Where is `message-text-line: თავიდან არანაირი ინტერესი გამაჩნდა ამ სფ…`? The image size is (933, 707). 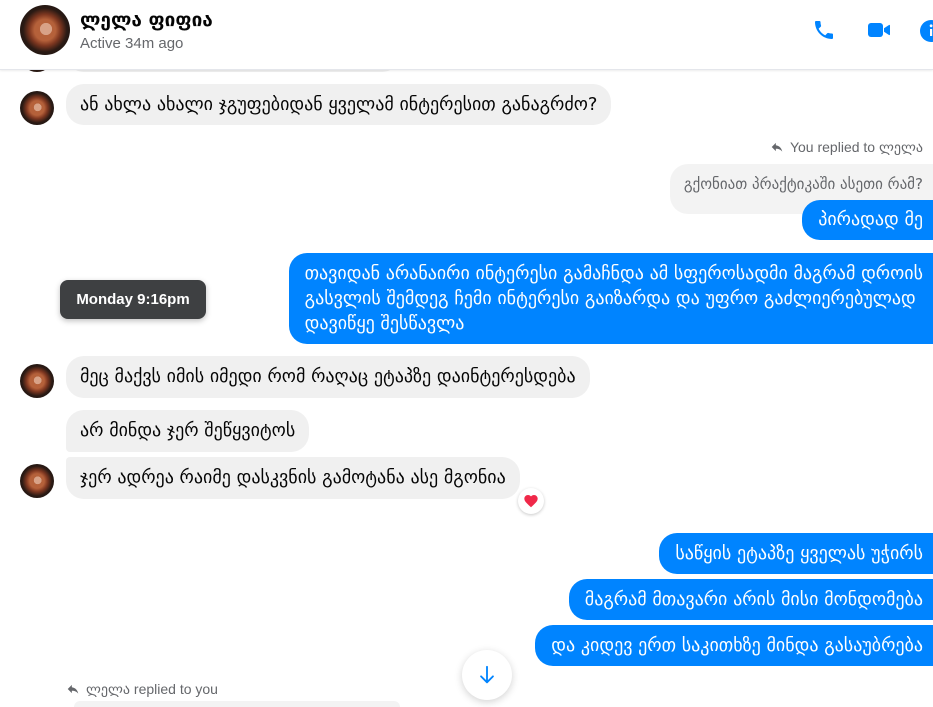 message-text-line: თავიდან არანაირი ინტერესი გამაჩნდა ამ სფ… is located at coordinates (613, 273).